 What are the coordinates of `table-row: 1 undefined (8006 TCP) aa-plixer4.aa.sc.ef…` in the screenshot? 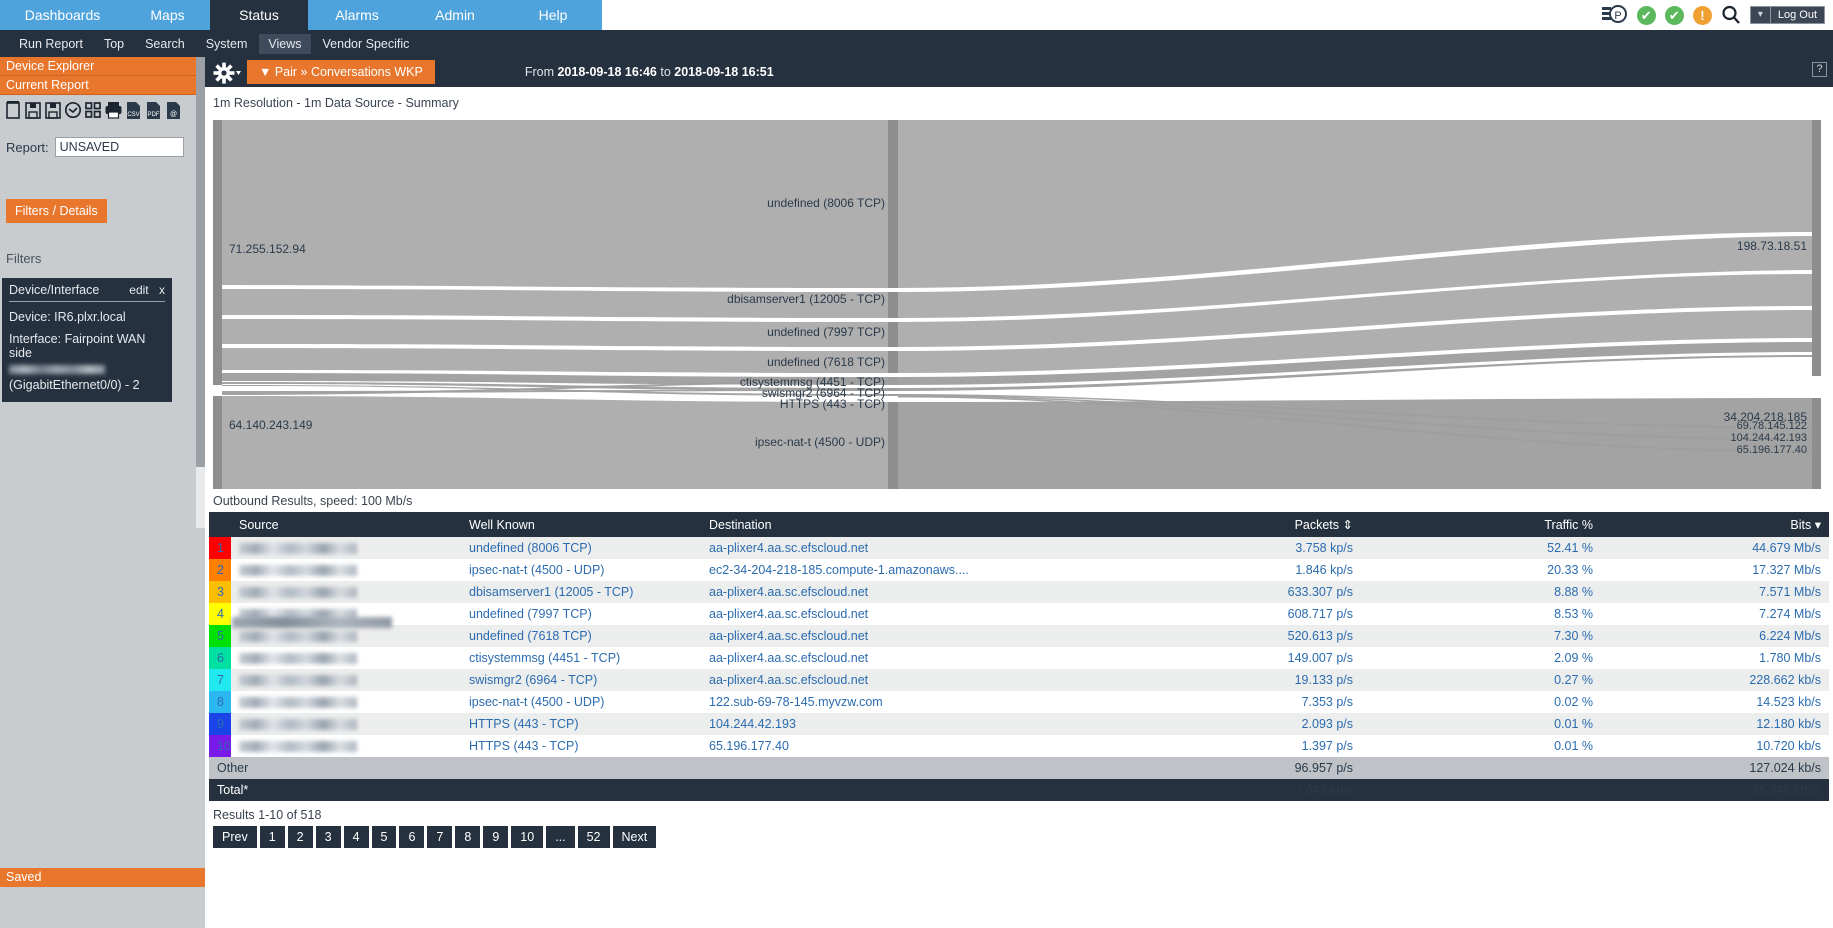 It's located at (1019, 548).